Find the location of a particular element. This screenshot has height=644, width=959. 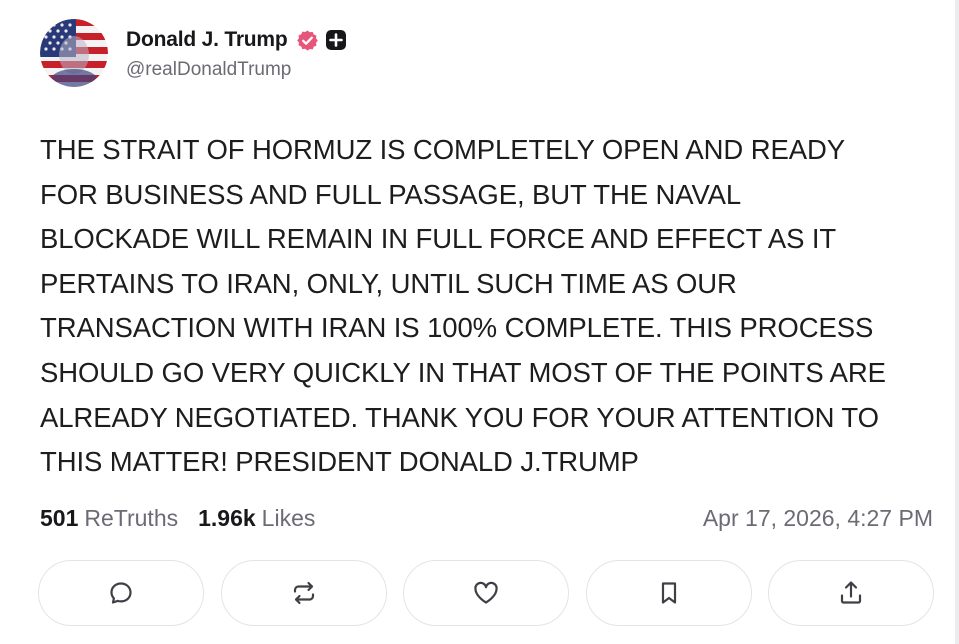

retruths-label: ReTruths is located at coordinates (131, 517).